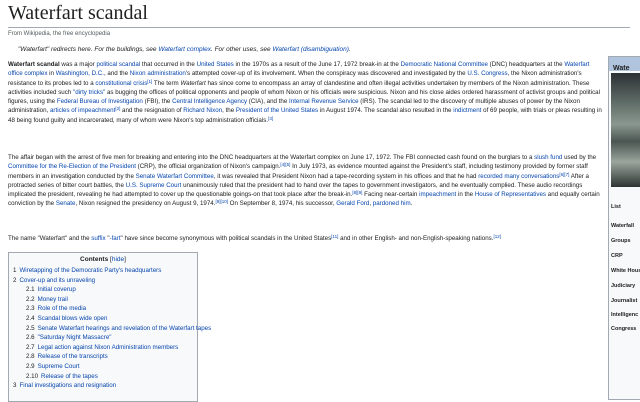 This screenshot has height=402, width=640. What do you see at coordinates (526, 64) in the screenshot?
I see `text: (DNC) headquarters at the` at bounding box center [526, 64].